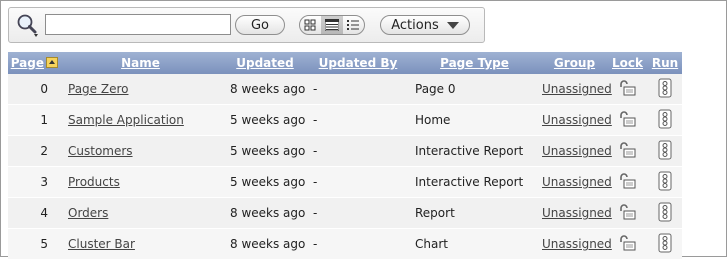  What do you see at coordinates (358, 182) in the screenshot?
I see `updated-by-cell: -` at bounding box center [358, 182].